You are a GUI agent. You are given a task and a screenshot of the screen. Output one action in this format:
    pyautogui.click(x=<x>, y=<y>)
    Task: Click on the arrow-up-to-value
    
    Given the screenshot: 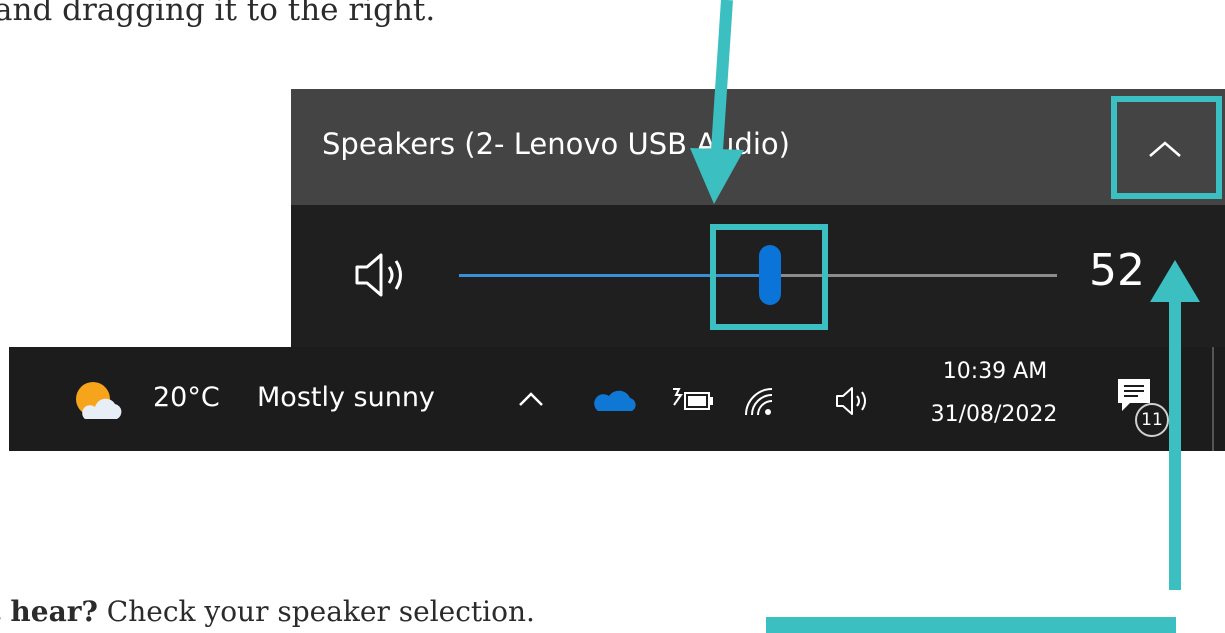 What is the action you would take?
    pyautogui.click(x=1175, y=425)
    